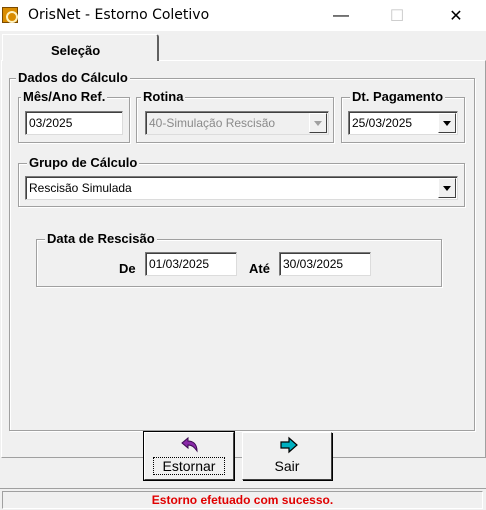 This screenshot has height=510, width=486. Describe the element at coordinates (189, 444) in the screenshot. I see `undo-arrow-icon` at that location.